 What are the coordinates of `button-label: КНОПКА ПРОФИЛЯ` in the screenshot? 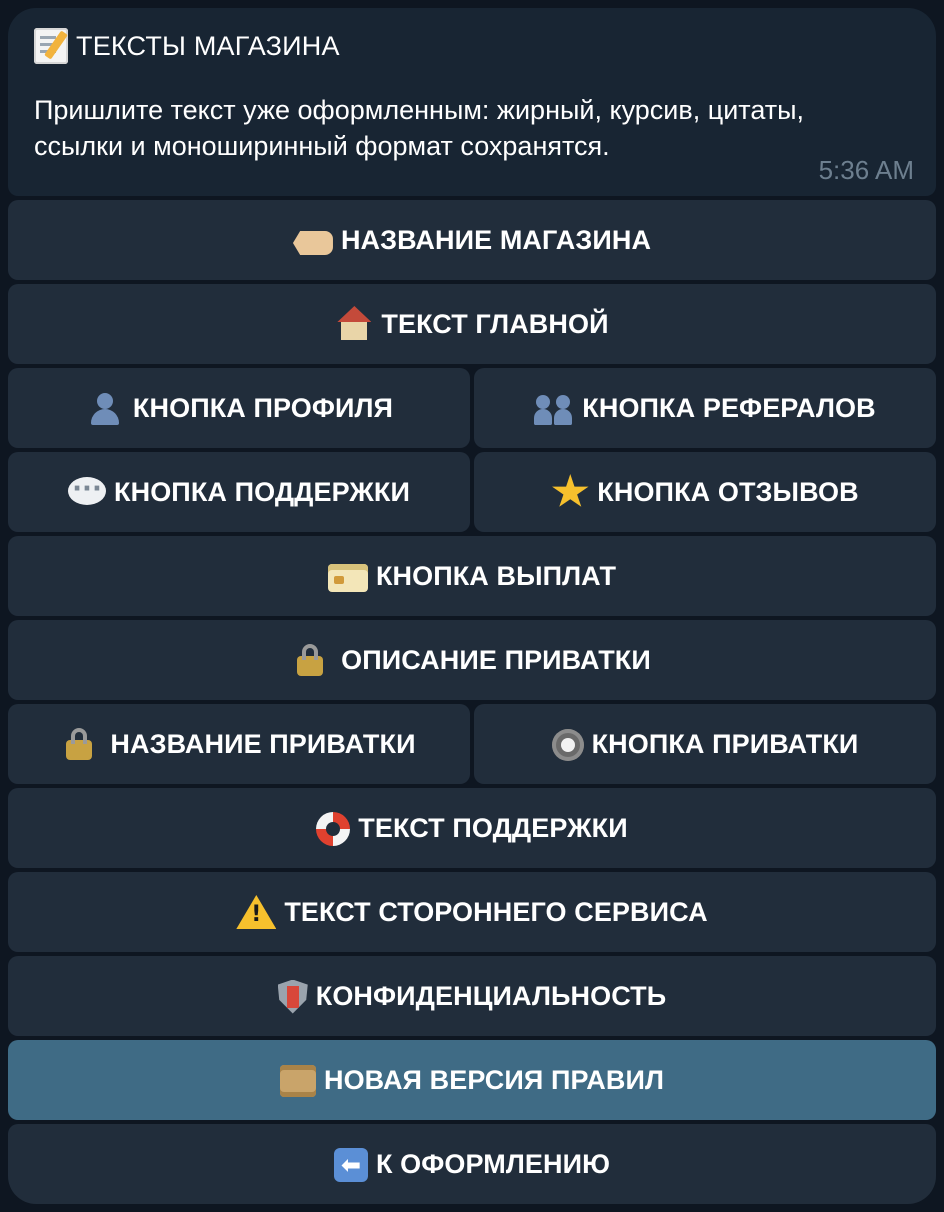 It's located at (263, 407).